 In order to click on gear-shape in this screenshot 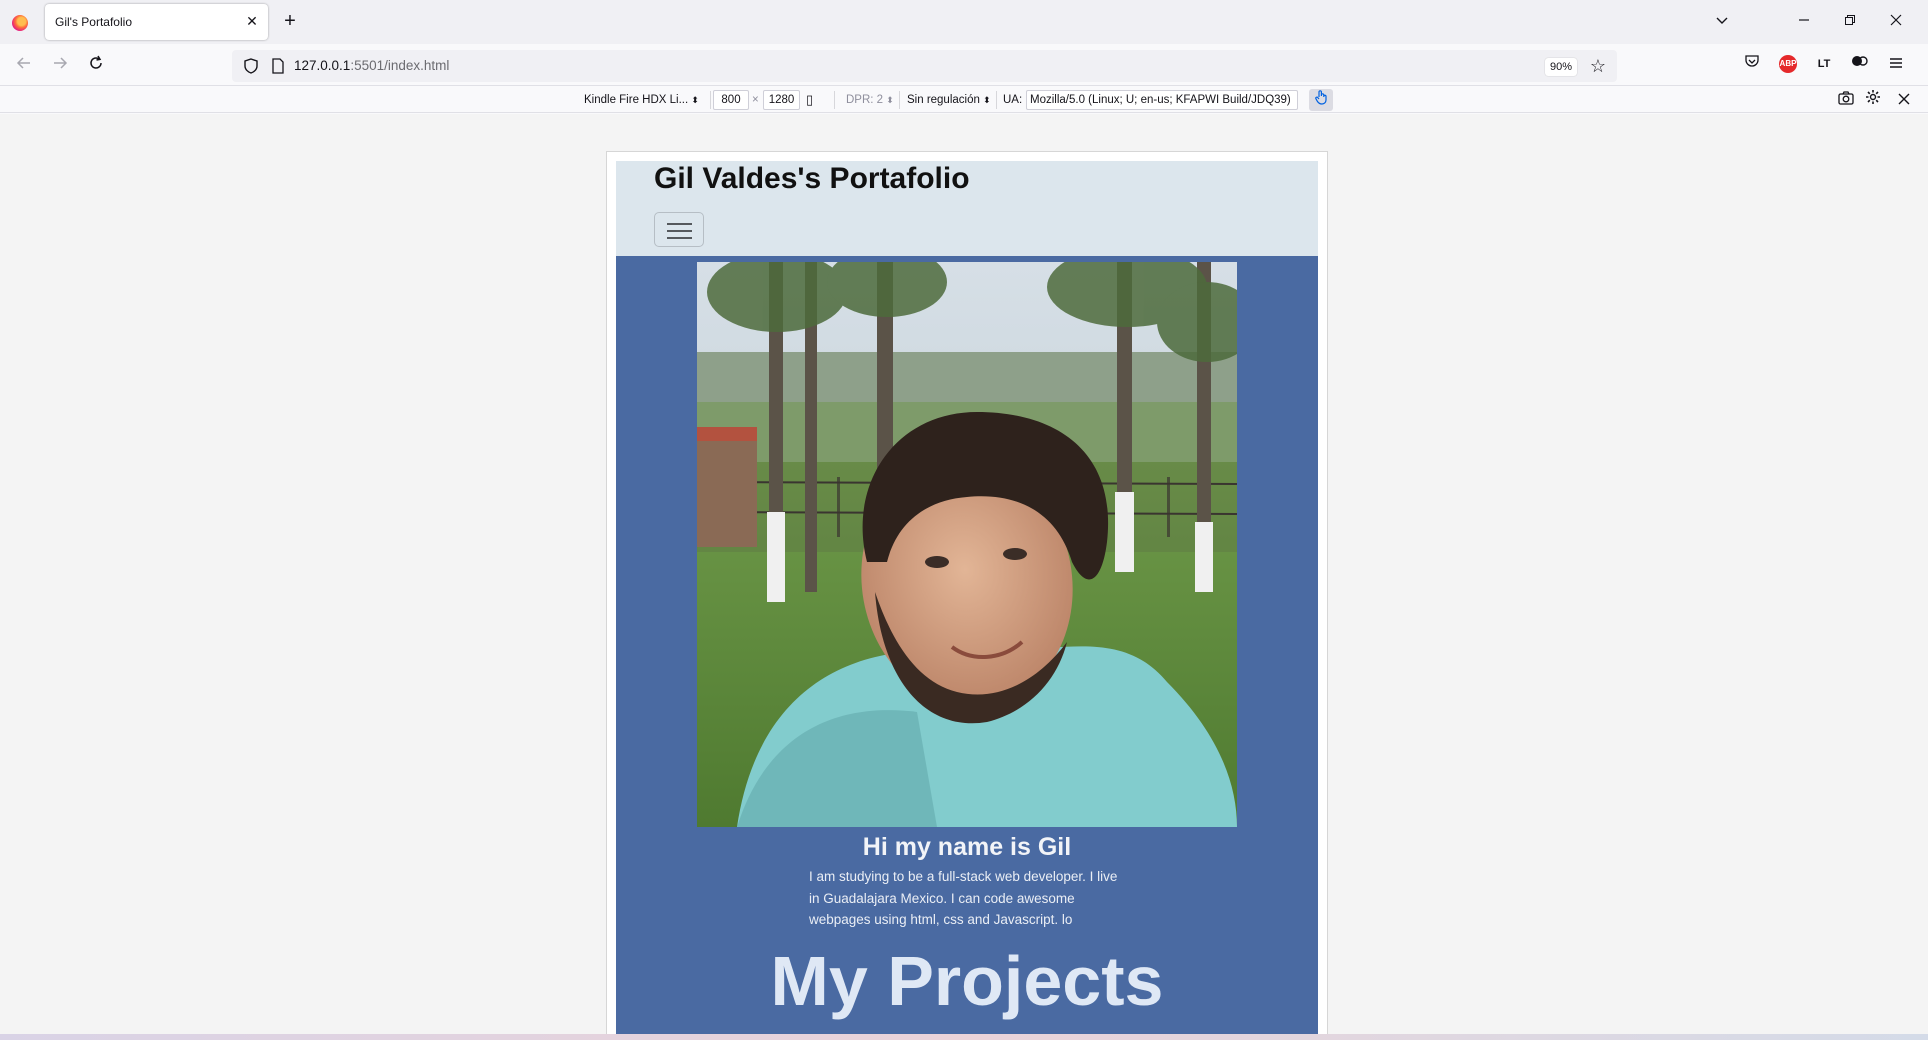, I will do `click(1873, 97)`.